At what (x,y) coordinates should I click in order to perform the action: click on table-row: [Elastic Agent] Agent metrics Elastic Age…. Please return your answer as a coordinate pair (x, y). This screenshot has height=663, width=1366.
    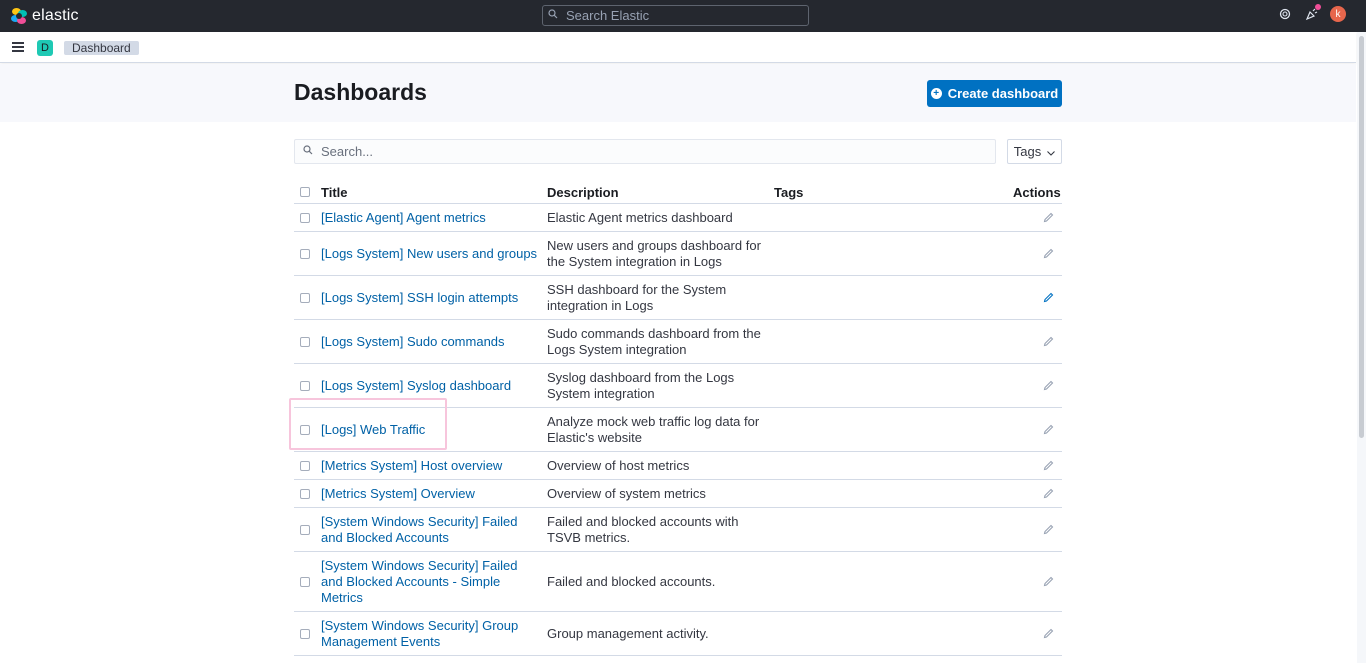
    Looking at the image, I should click on (678, 218).